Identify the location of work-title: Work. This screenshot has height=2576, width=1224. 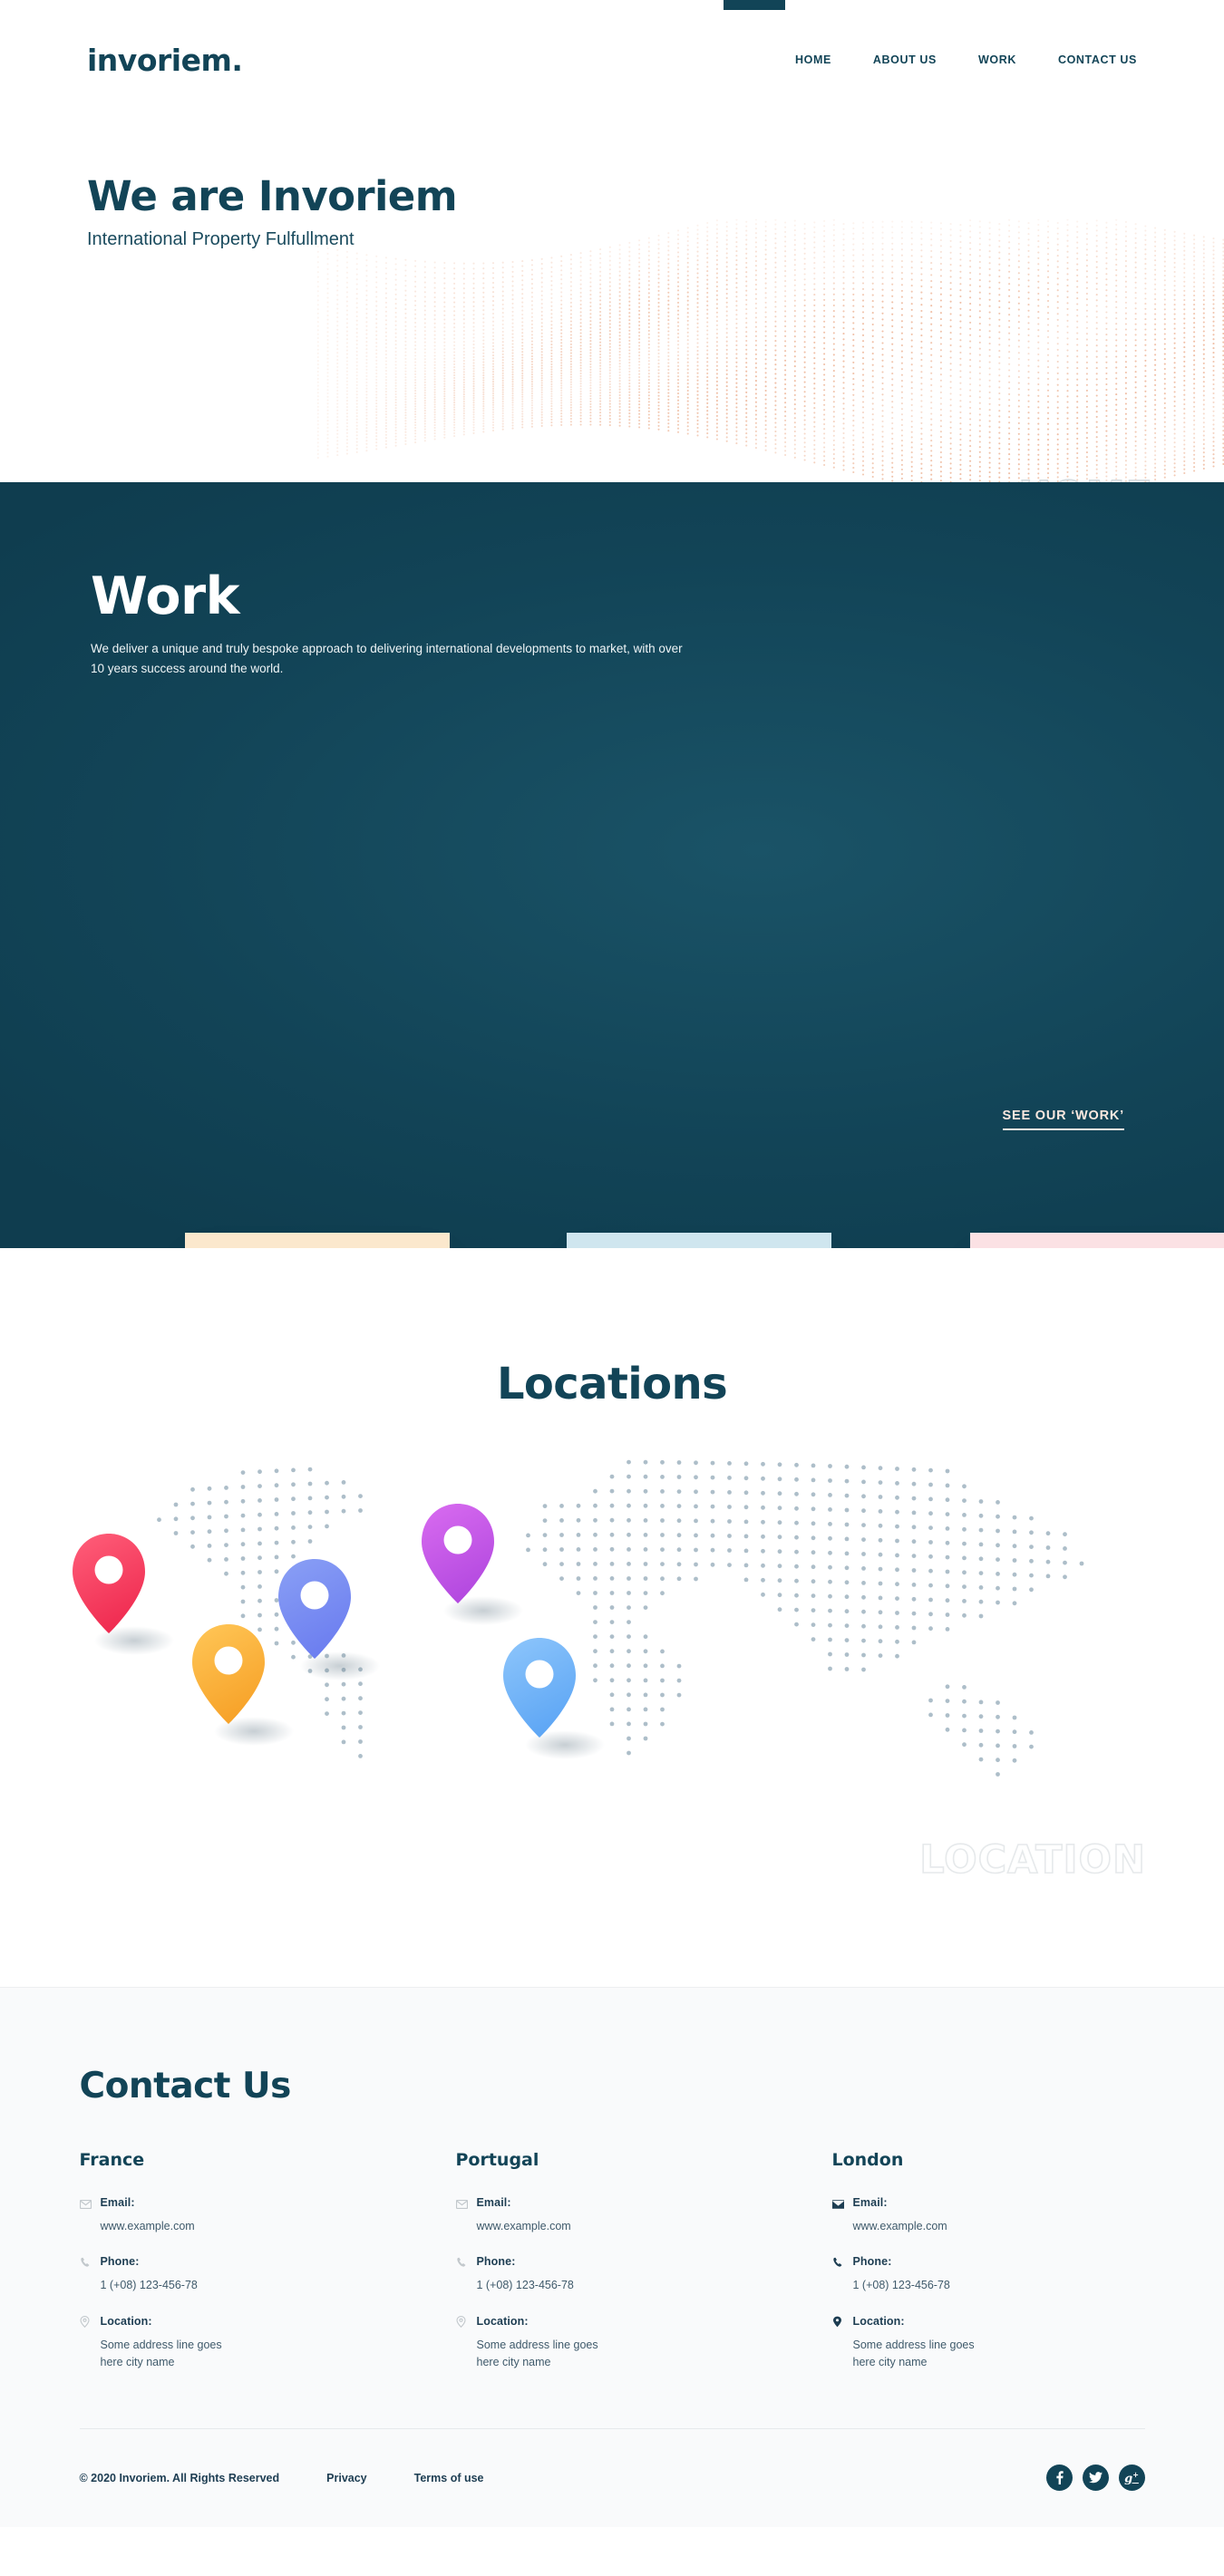
(390, 597).